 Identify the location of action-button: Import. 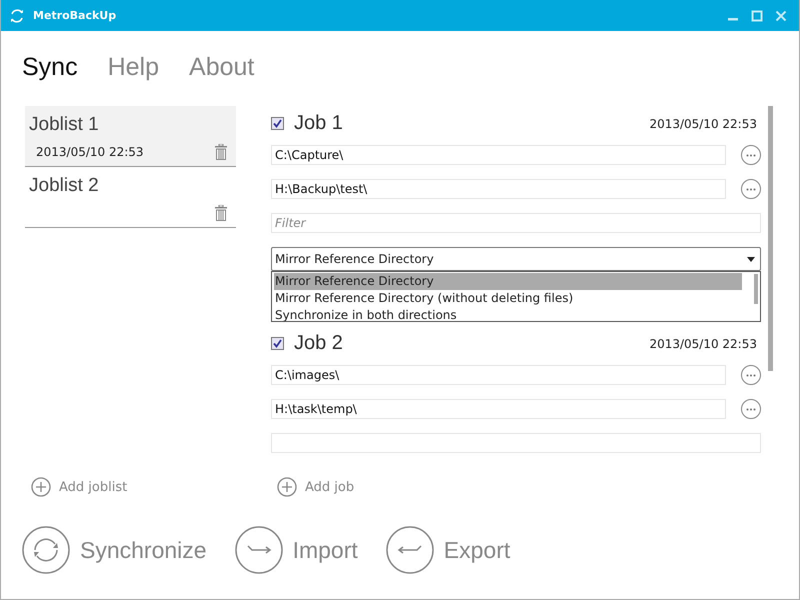
(296, 550).